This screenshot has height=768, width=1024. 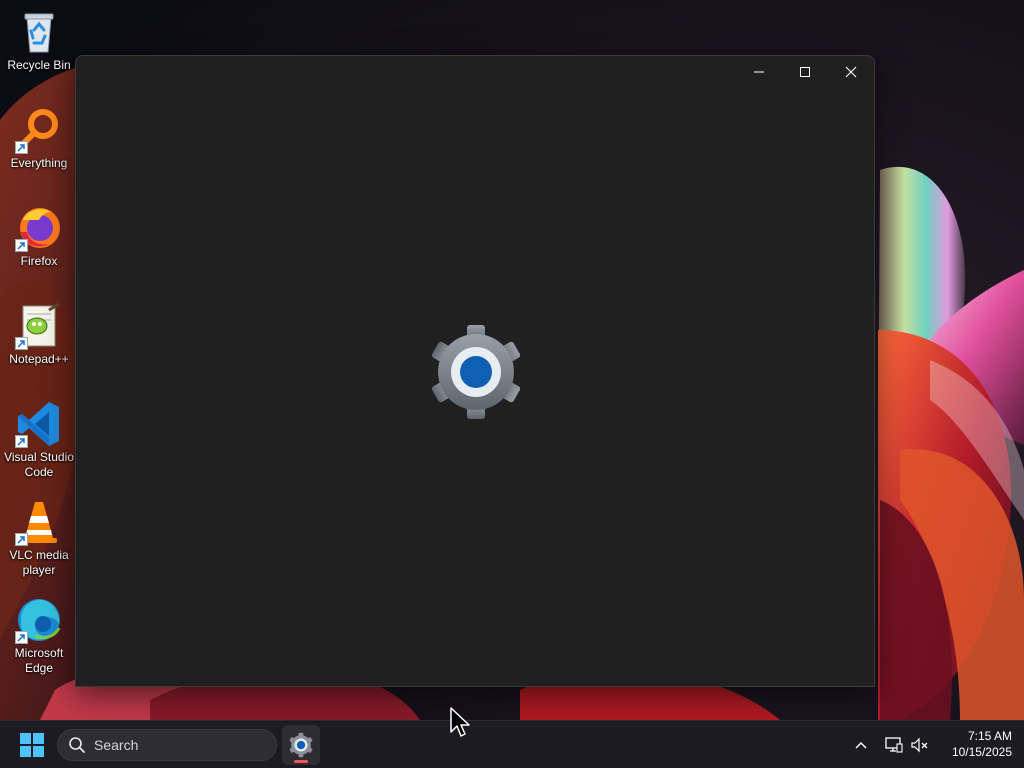 I want to click on running-app-indicator, so click(x=301, y=761).